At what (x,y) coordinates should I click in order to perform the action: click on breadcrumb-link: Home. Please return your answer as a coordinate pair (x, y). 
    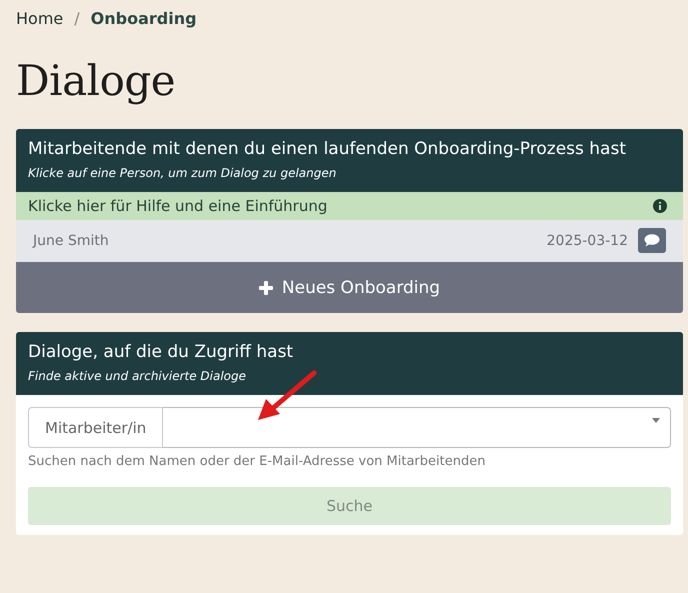
    Looking at the image, I should click on (40, 18).